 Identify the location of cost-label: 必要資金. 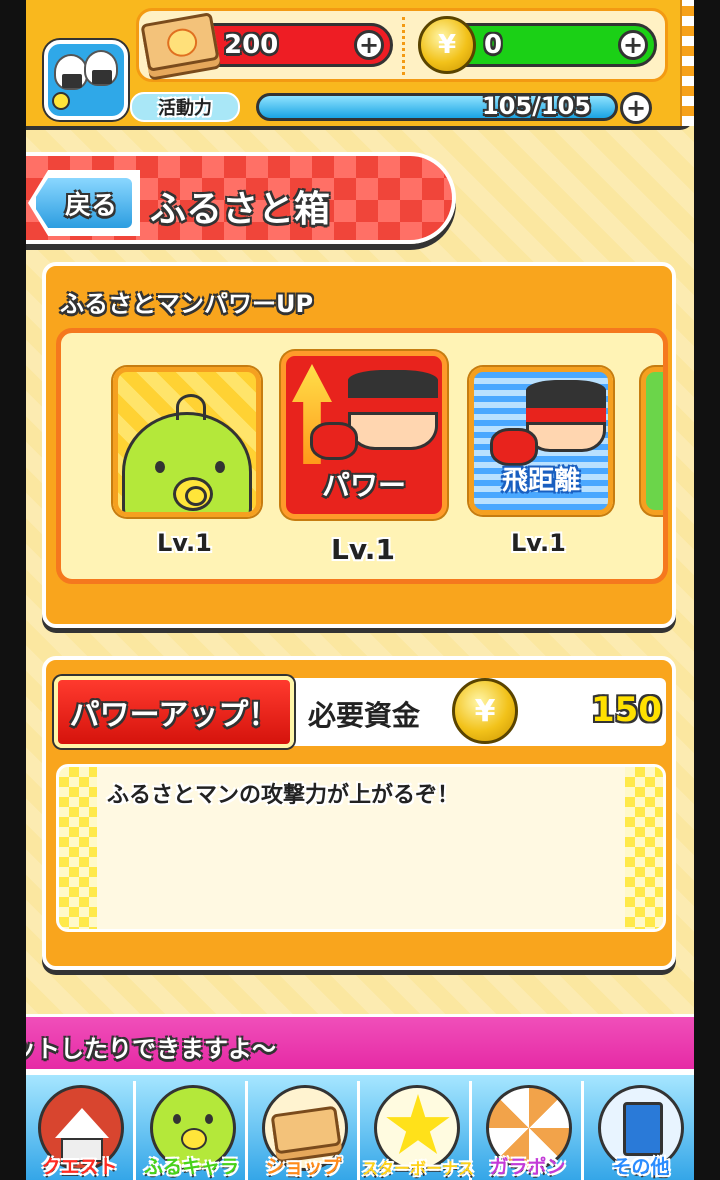
(364, 715).